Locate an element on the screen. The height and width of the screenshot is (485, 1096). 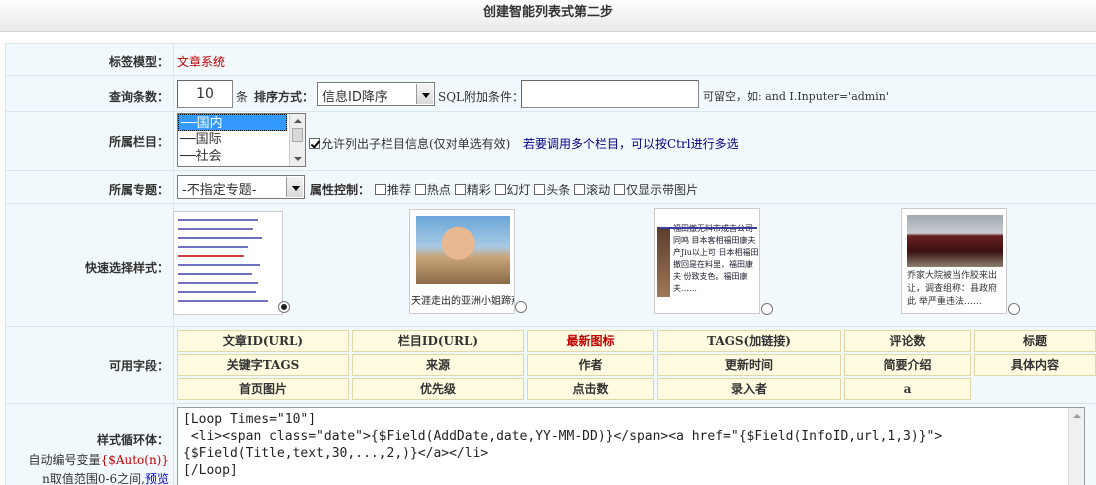
field-button: 评论数 is located at coordinates (907, 341).